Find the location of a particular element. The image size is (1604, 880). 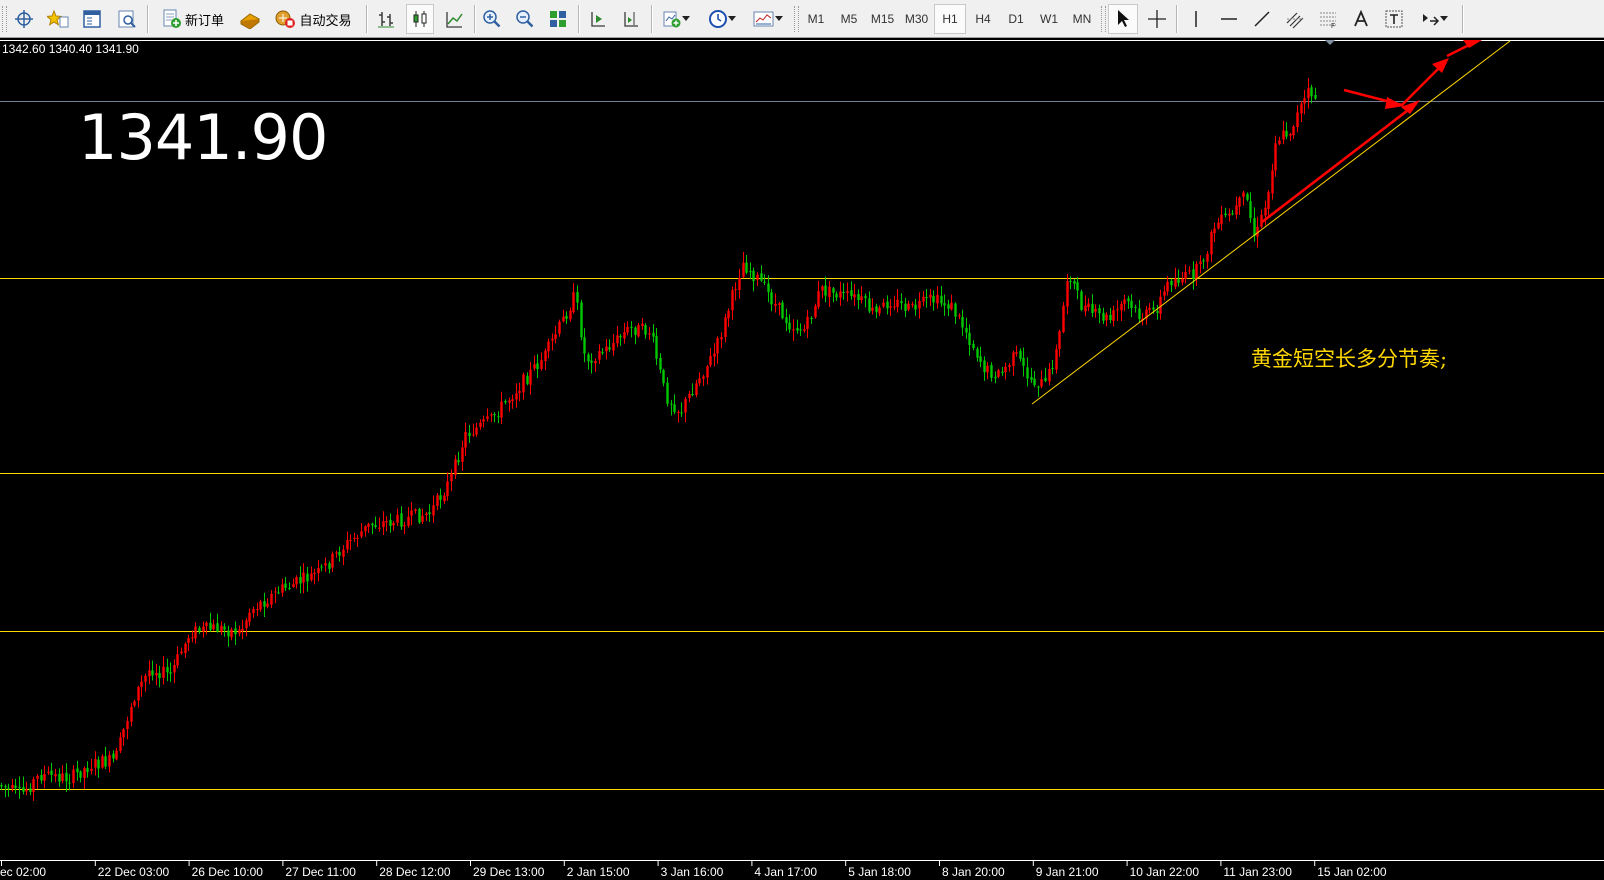

text-label-tool-button is located at coordinates (1394, 19).